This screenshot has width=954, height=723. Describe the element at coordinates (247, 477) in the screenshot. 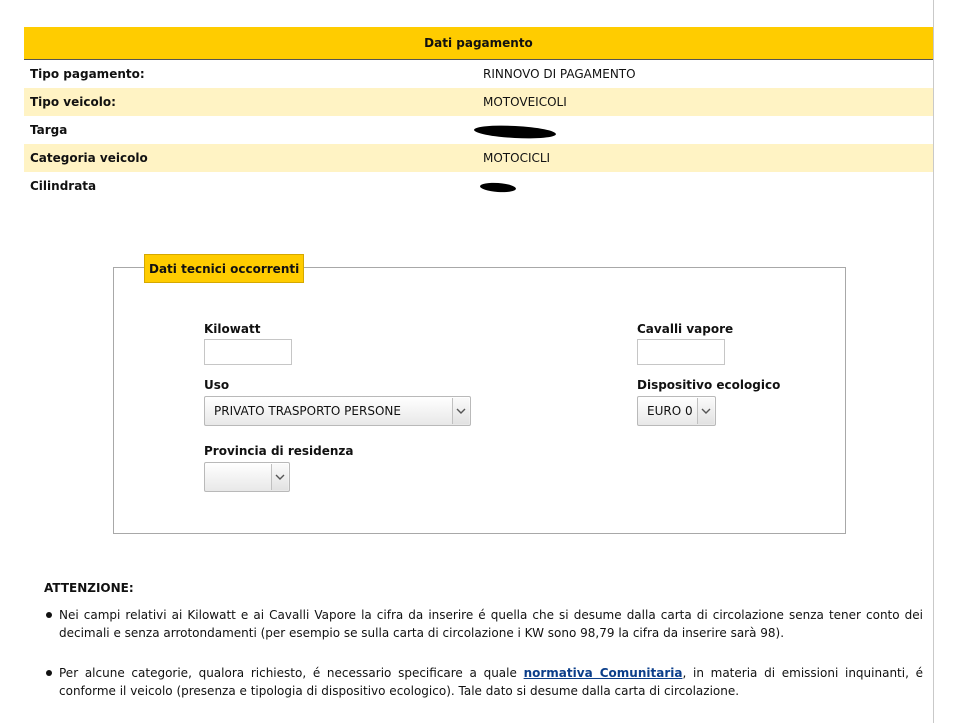

I see `provincia-select` at that location.